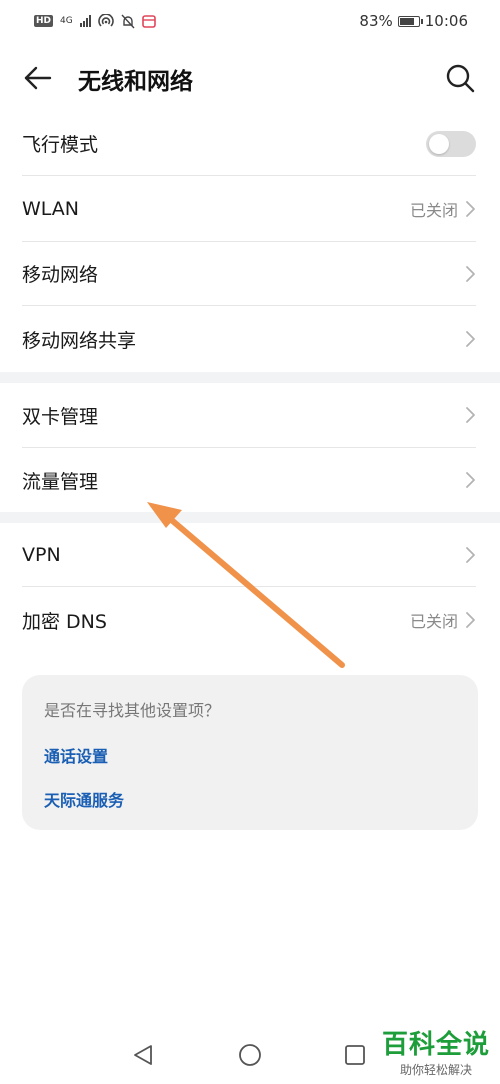 This screenshot has height=1084, width=500. I want to click on nav-home-icon, so click(250, 1055).